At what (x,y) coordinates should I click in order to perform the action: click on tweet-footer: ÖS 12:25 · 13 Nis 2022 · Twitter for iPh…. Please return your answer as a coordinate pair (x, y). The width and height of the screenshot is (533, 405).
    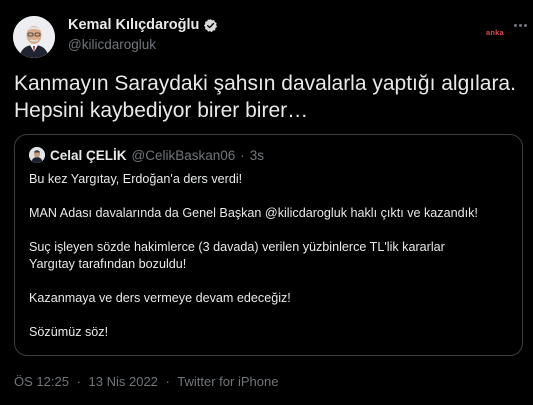
    Looking at the image, I should click on (148, 381).